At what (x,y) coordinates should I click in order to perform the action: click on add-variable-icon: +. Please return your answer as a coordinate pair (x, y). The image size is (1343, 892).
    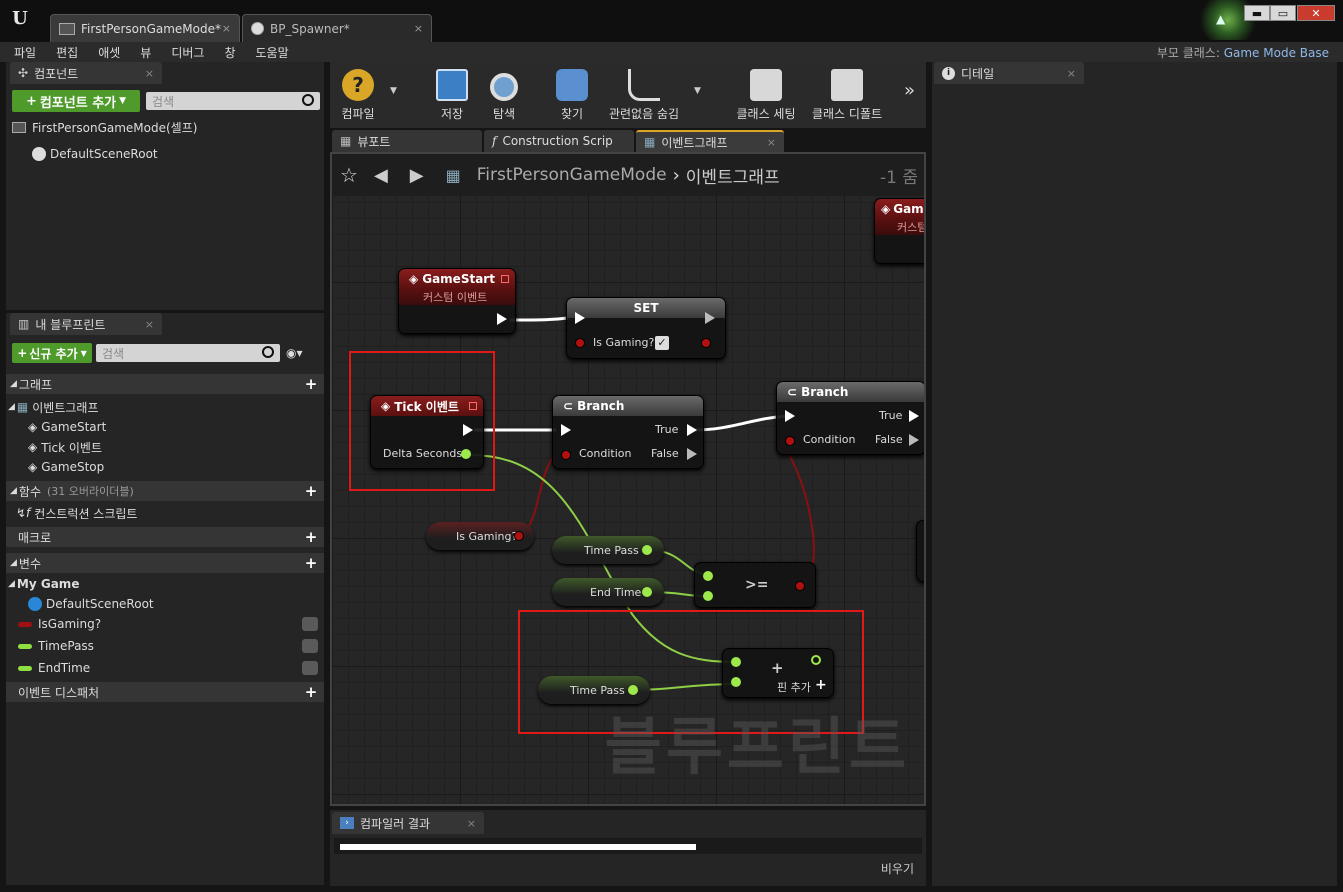
    Looking at the image, I should click on (311, 563).